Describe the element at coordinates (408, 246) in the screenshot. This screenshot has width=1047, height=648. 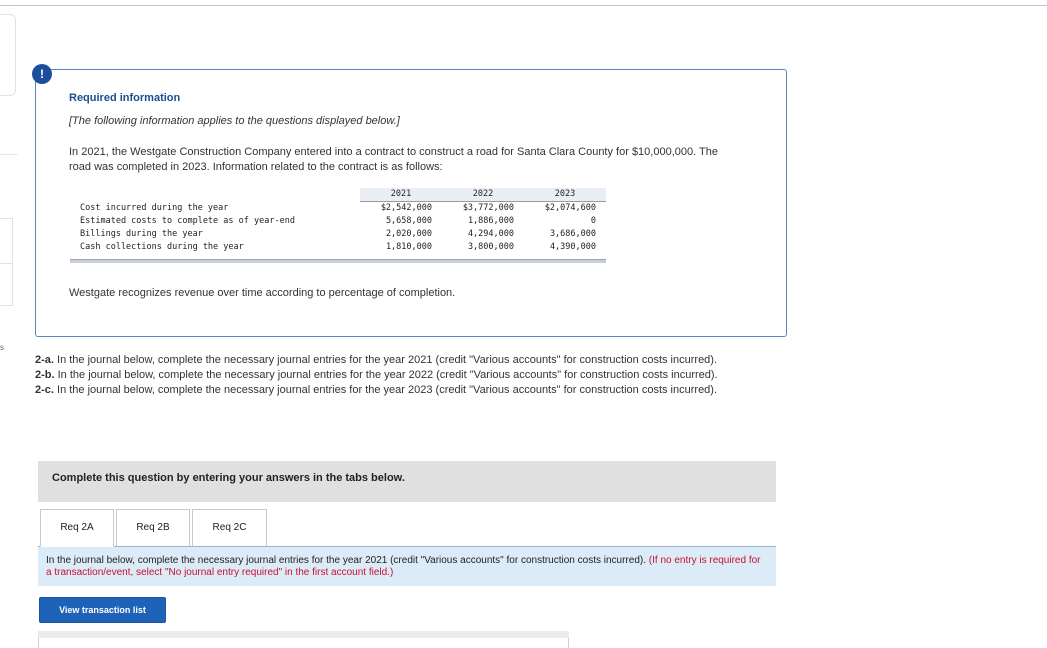
I see `table-cell: 1,810,000` at that location.